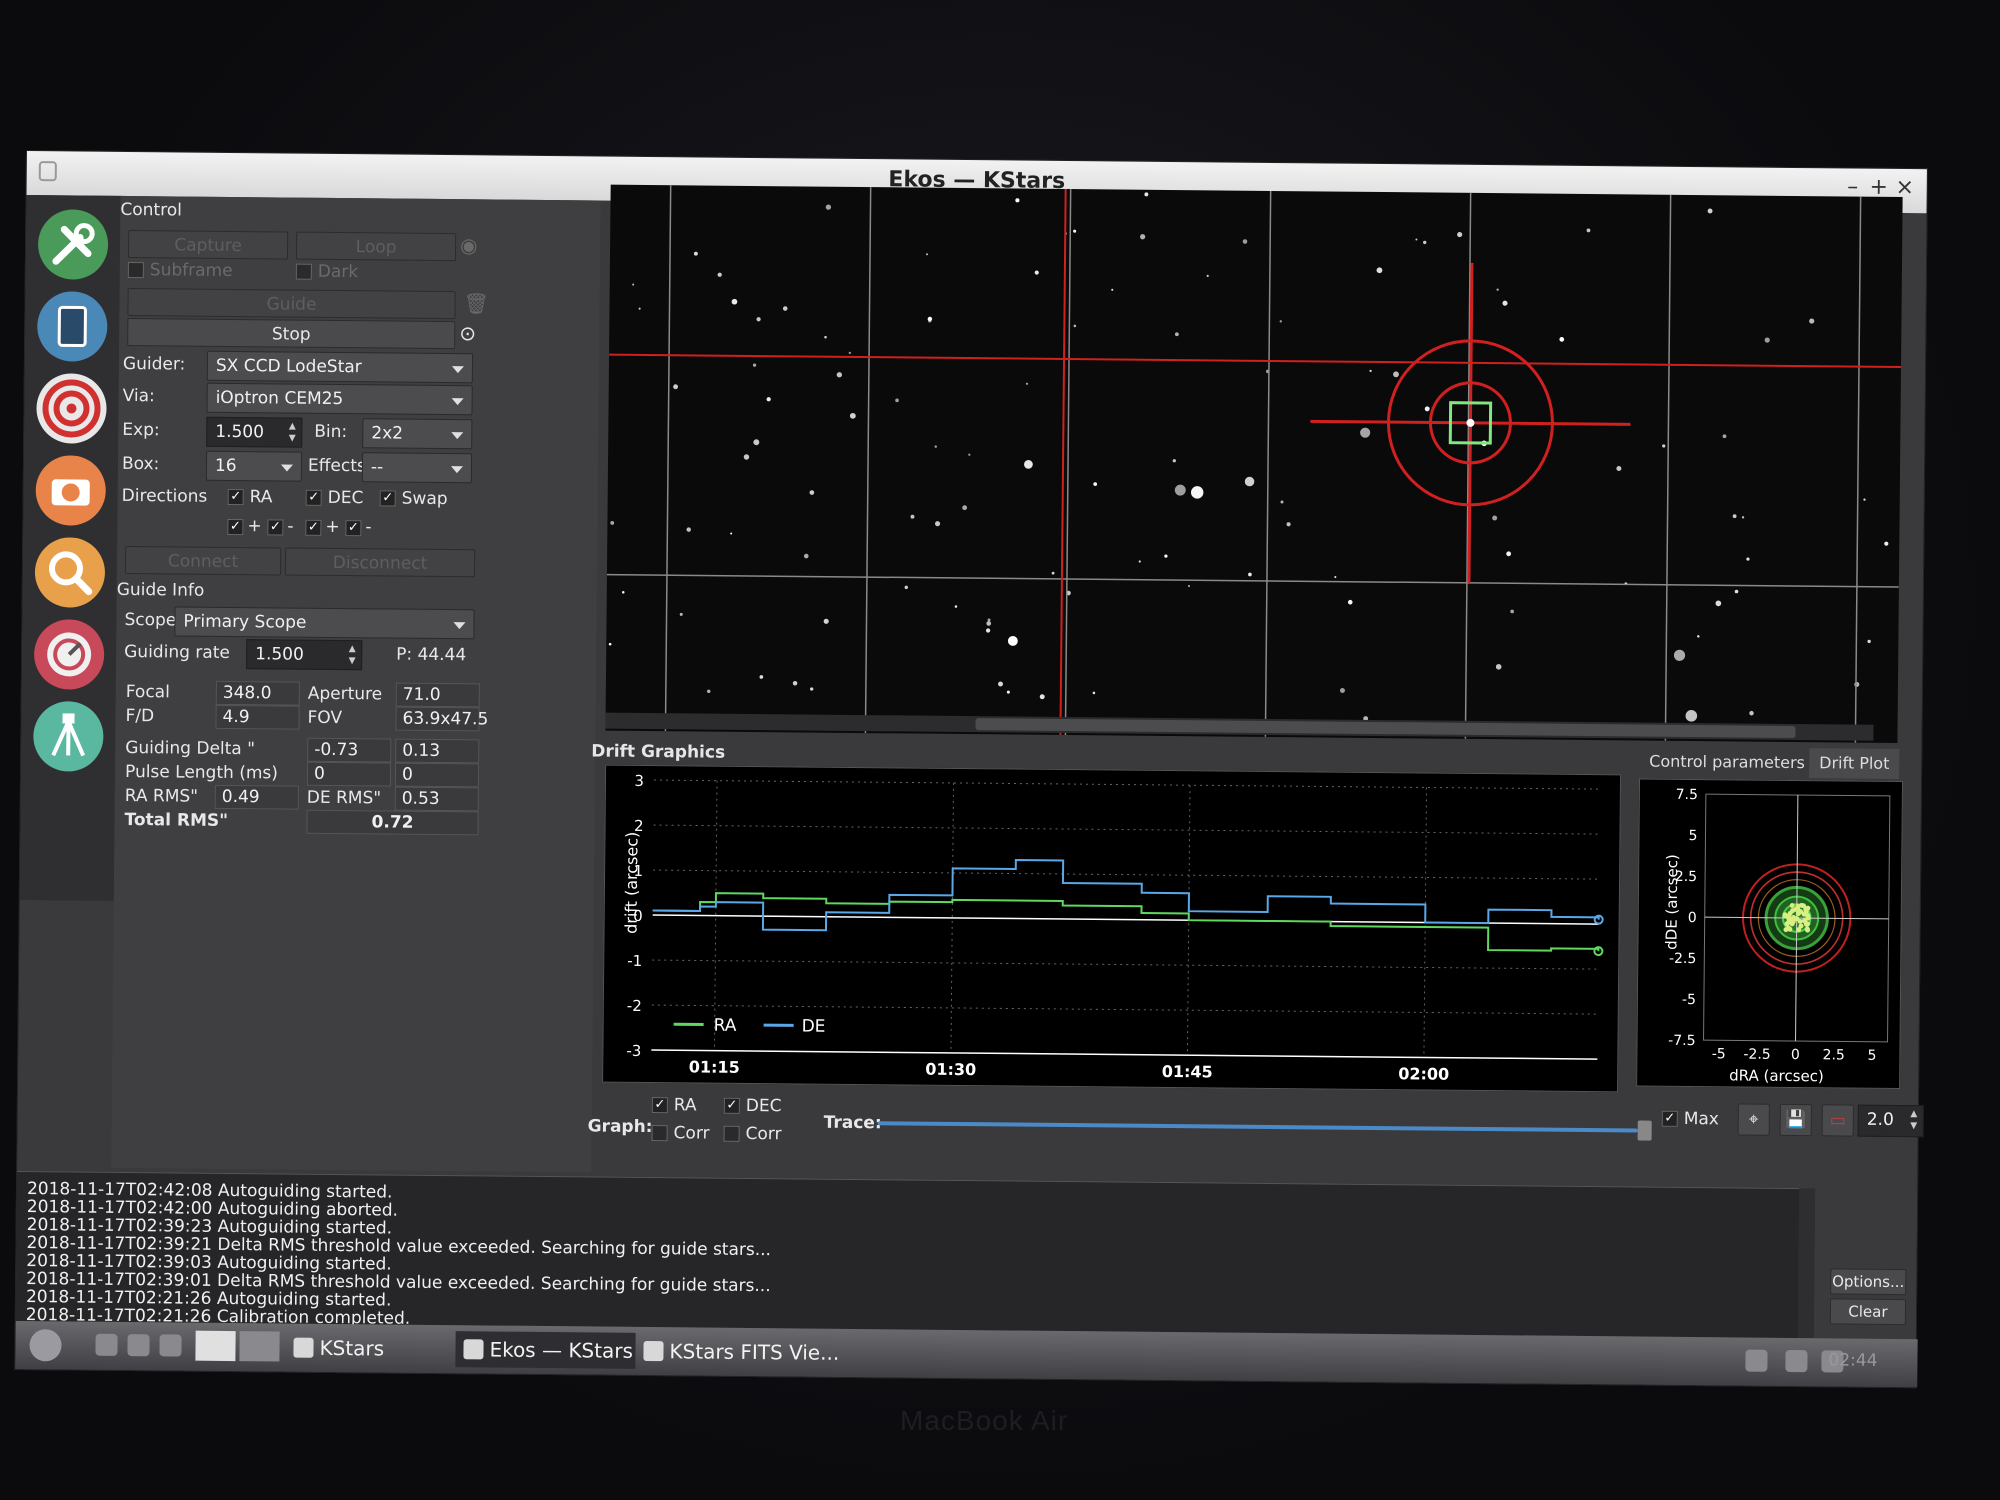  Describe the element at coordinates (457, 436) in the screenshot. I see `chevron-down-icon` at that location.